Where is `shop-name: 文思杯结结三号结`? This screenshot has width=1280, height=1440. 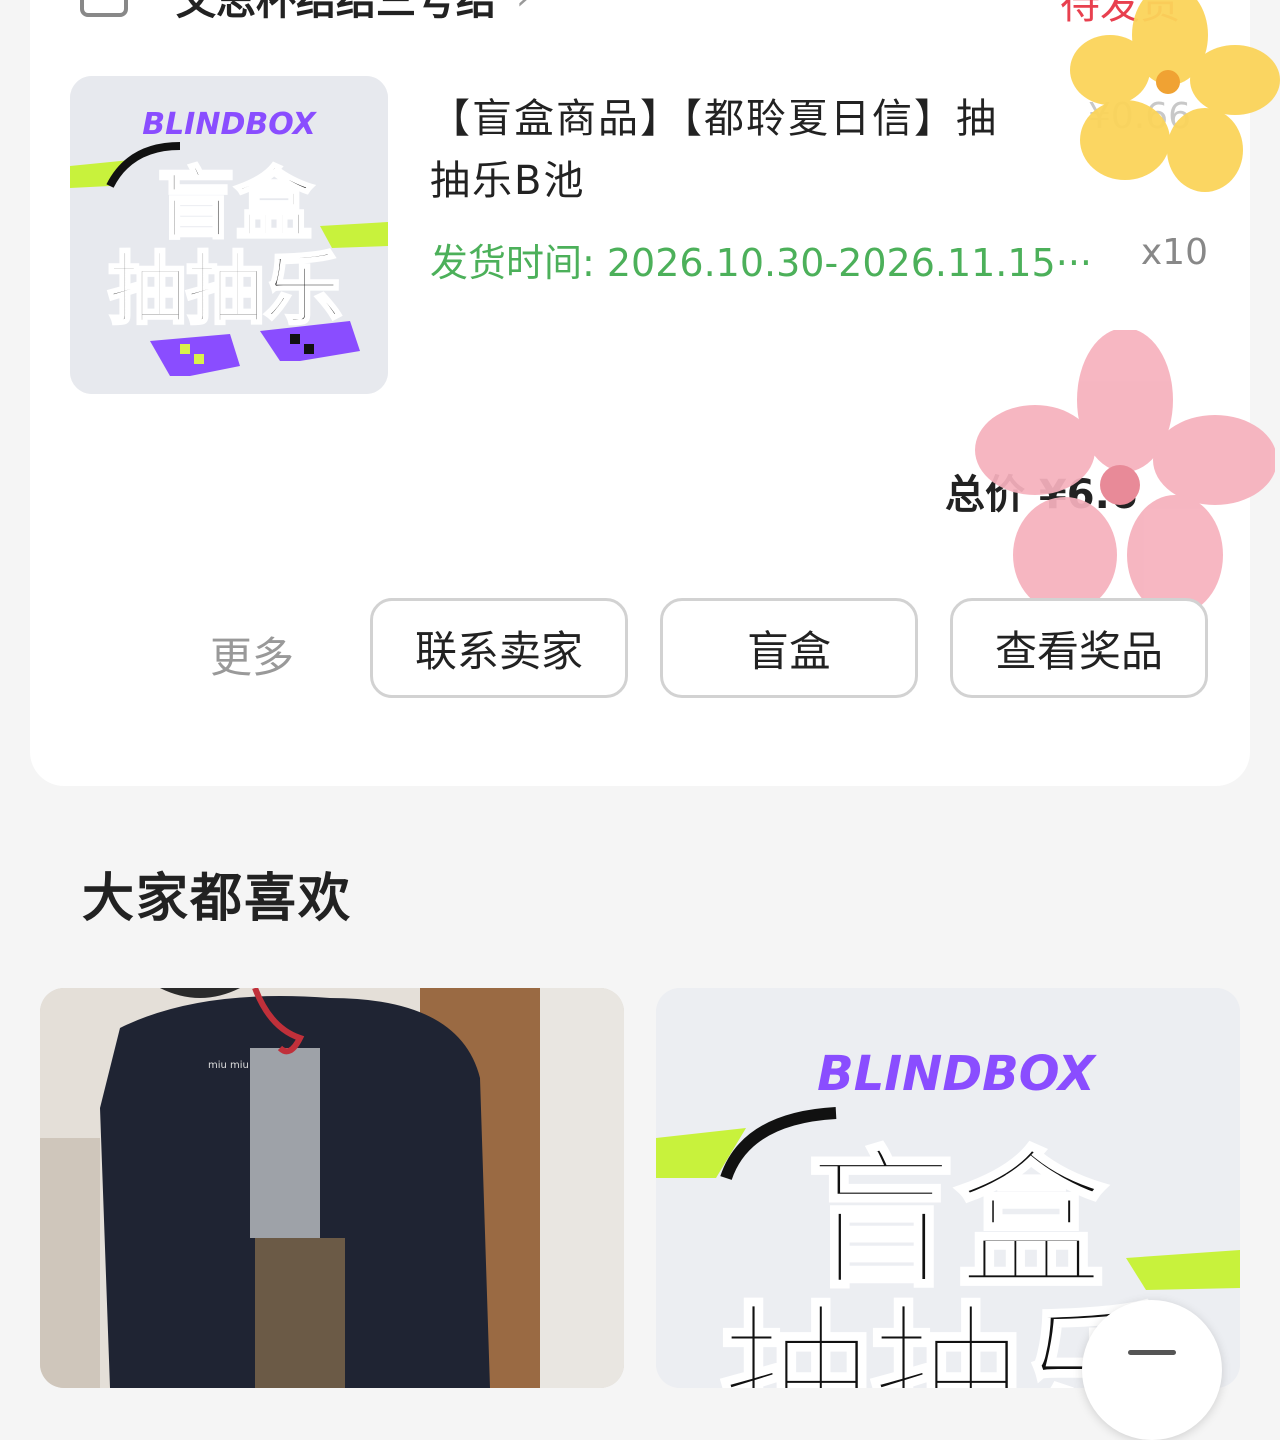
shop-name: 文思杯结结三号结 is located at coordinates (336, 13).